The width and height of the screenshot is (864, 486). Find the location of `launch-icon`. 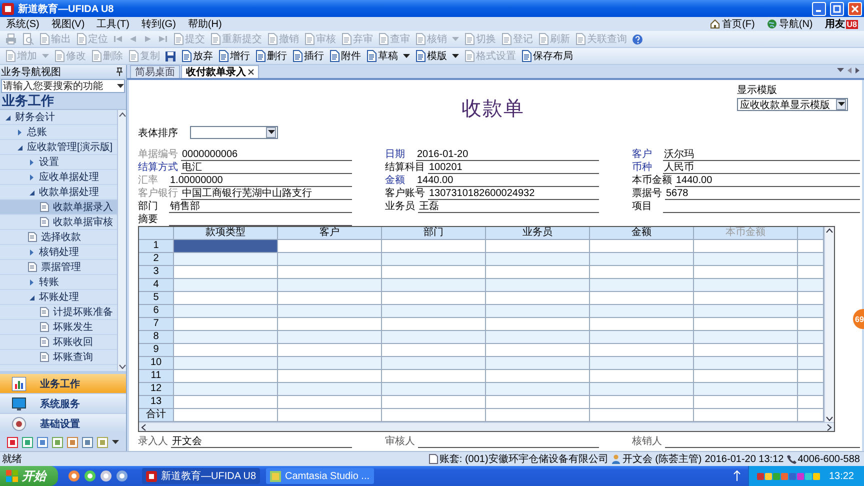

launch-icon is located at coordinates (122, 476).